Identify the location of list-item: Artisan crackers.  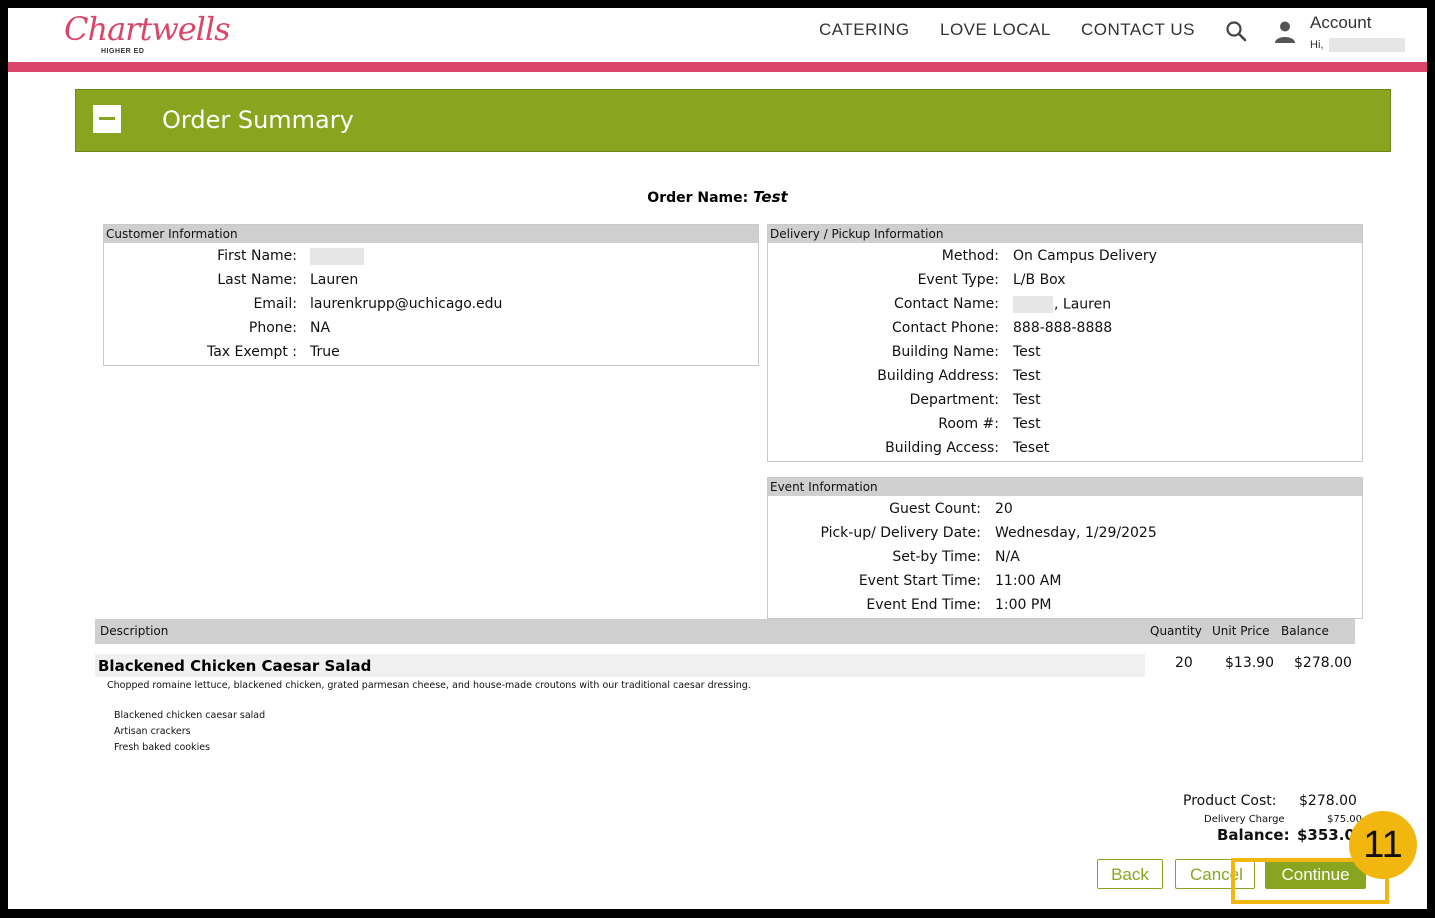
(152, 731).